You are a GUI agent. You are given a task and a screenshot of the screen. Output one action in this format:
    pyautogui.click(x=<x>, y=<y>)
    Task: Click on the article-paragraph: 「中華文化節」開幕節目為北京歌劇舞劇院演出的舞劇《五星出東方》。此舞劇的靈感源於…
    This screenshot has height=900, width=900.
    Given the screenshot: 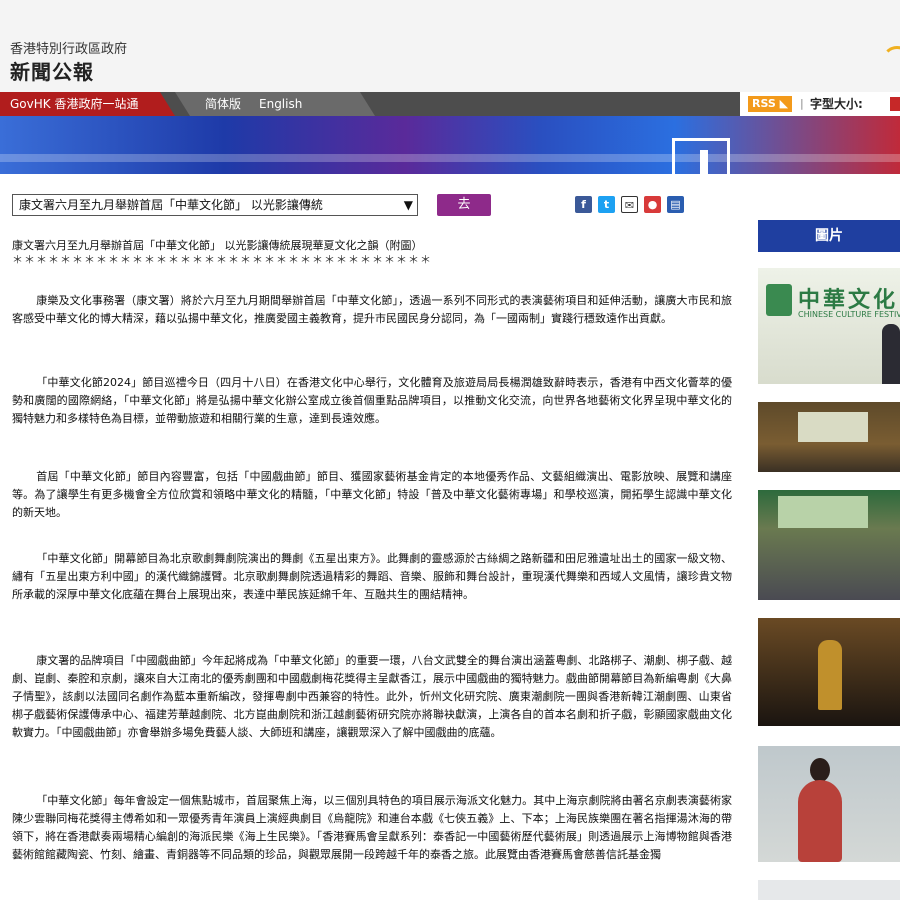 What is the action you would take?
    pyautogui.click(x=372, y=576)
    